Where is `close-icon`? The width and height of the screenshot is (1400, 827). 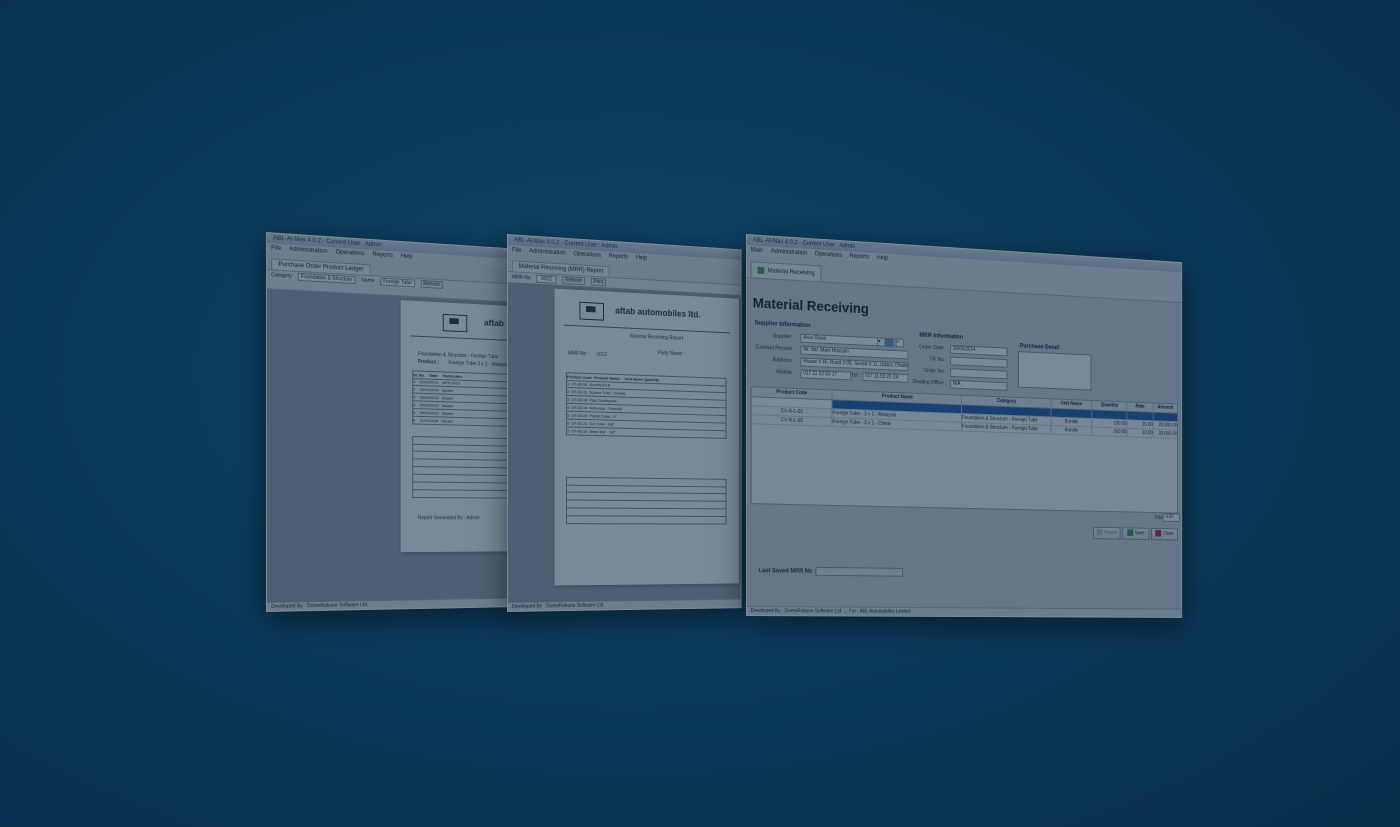 close-icon is located at coordinates (1158, 533).